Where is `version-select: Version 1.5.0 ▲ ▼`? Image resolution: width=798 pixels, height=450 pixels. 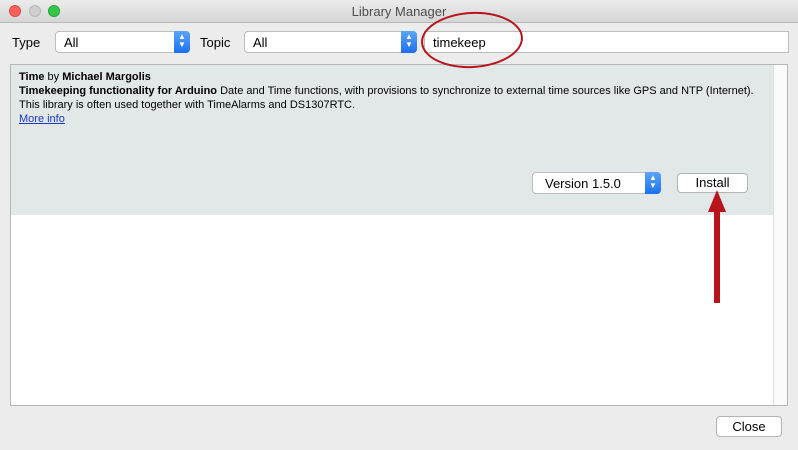 version-select: Version 1.5.0 ▲ ▼ is located at coordinates (596, 183).